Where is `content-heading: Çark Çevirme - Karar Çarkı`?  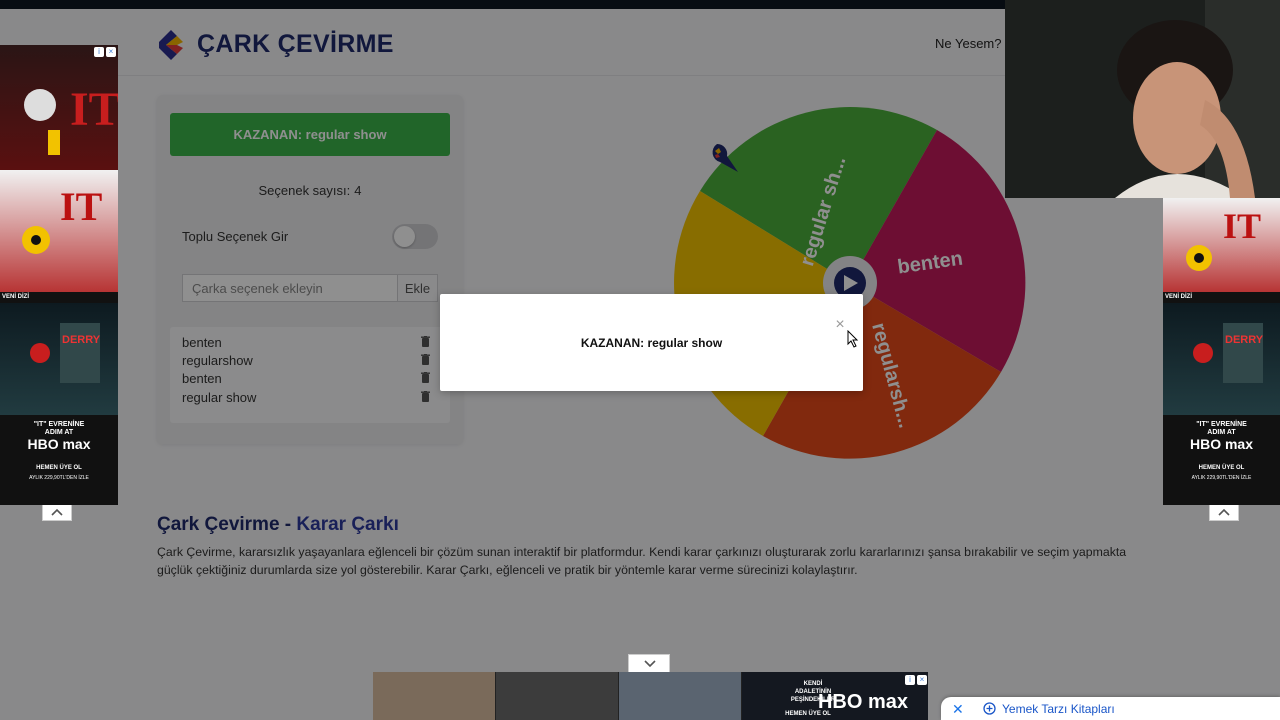
content-heading: Çark Çevirme - Karar Çarkı is located at coordinates (278, 525).